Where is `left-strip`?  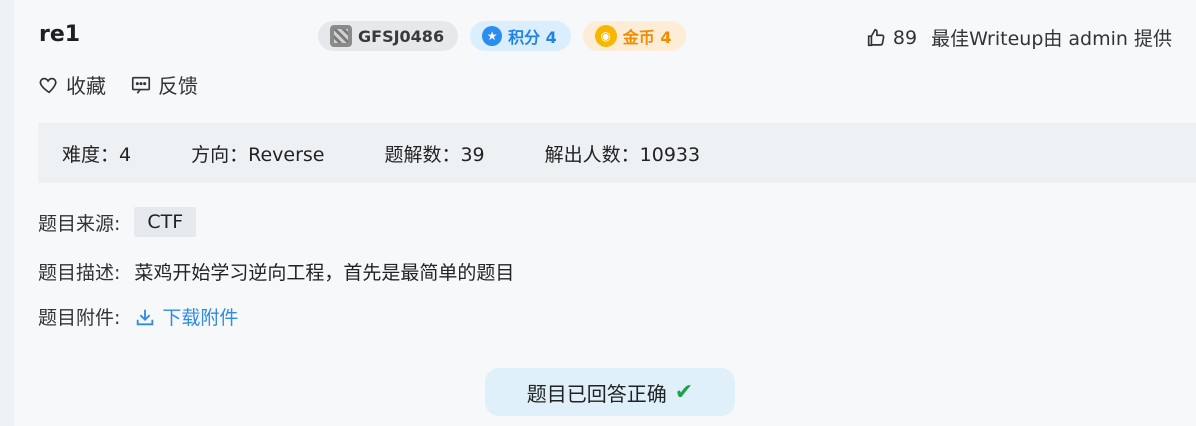
left-strip is located at coordinates (7, 213).